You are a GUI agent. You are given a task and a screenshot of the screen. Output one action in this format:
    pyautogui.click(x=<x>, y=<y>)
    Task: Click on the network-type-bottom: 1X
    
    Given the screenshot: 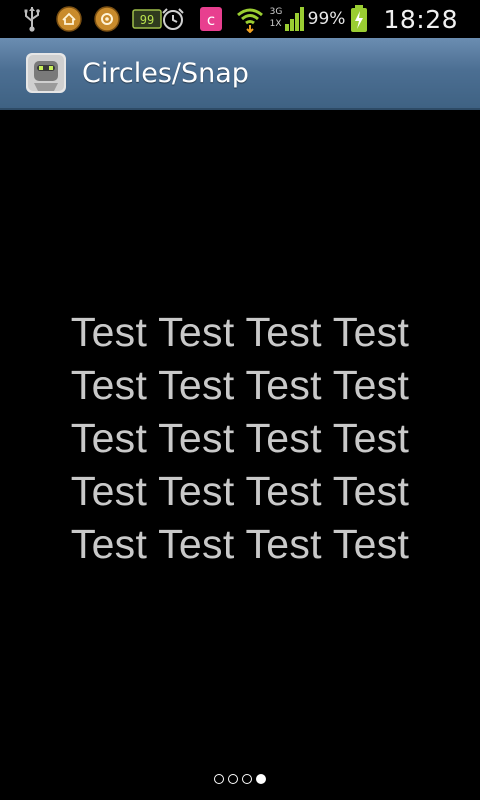 What is the action you would take?
    pyautogui.click(x=275, y=24)
    